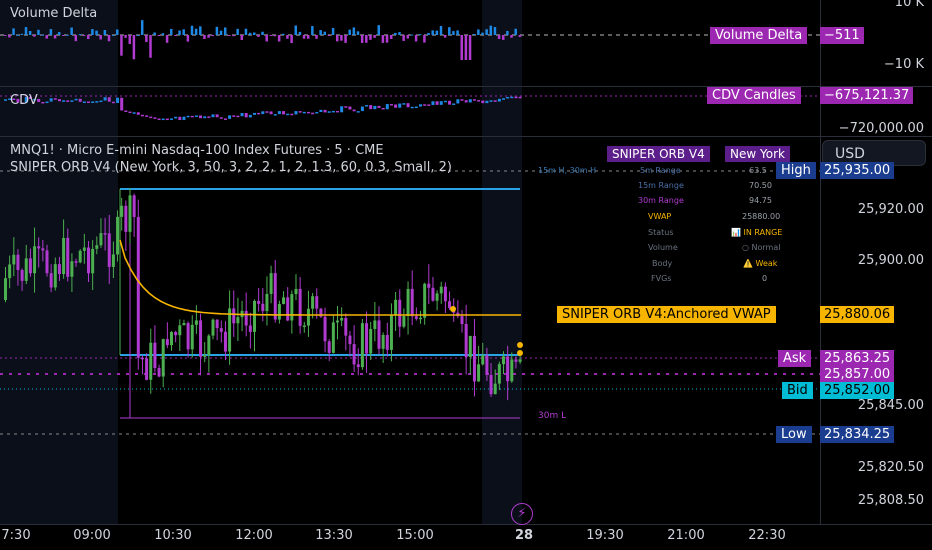  Describe the element at coordinates (857, 374) in the screenshot. I see `last-price-tag: 25,857.00` at that location.